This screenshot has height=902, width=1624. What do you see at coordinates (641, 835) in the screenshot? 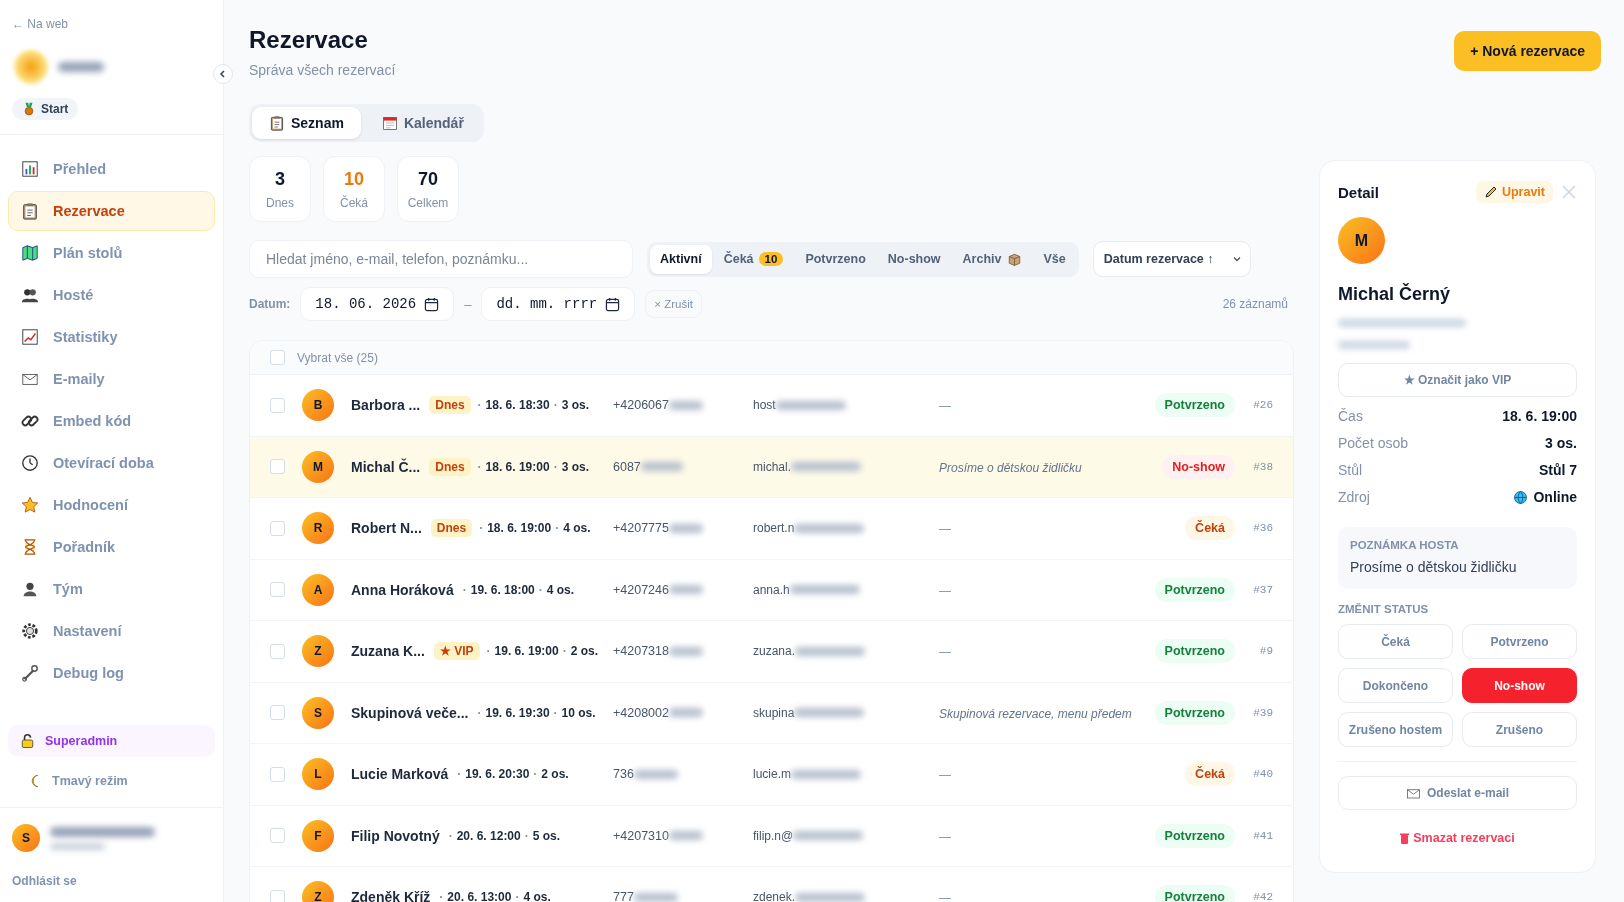
I see `phone-number: +4207310` at bounding box center [641, 835].